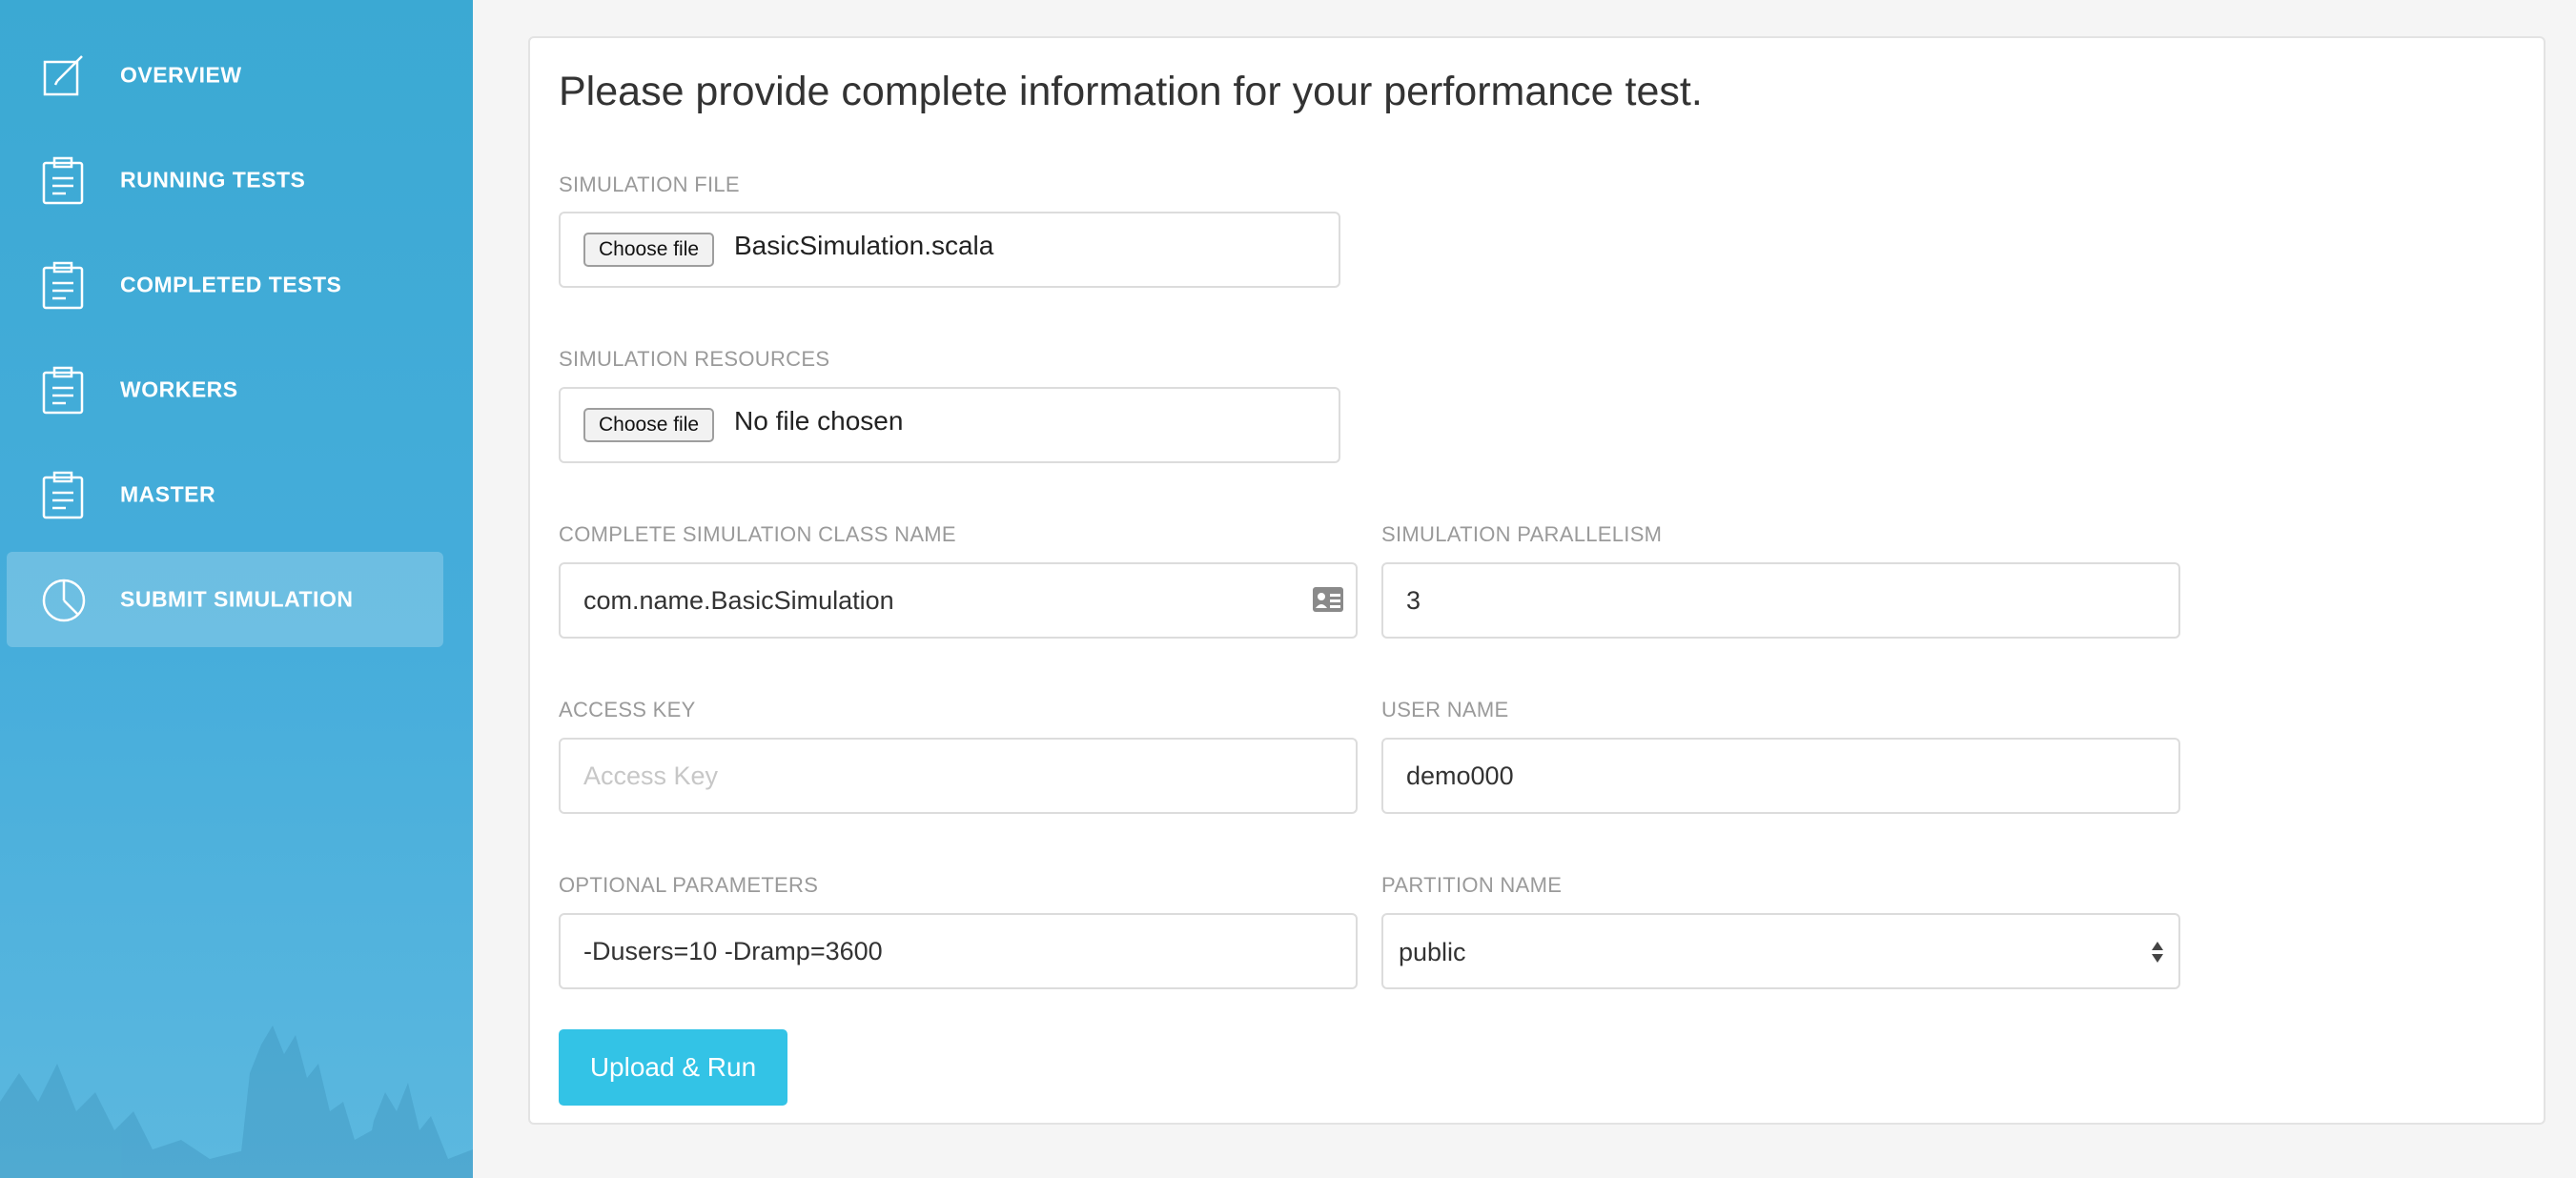 This screenshot has height=1178, width=2576. Describe the element at coordinates (1472, 885) in the screenshot. I see `partition-name-label: PARTITION NAME` at that location.